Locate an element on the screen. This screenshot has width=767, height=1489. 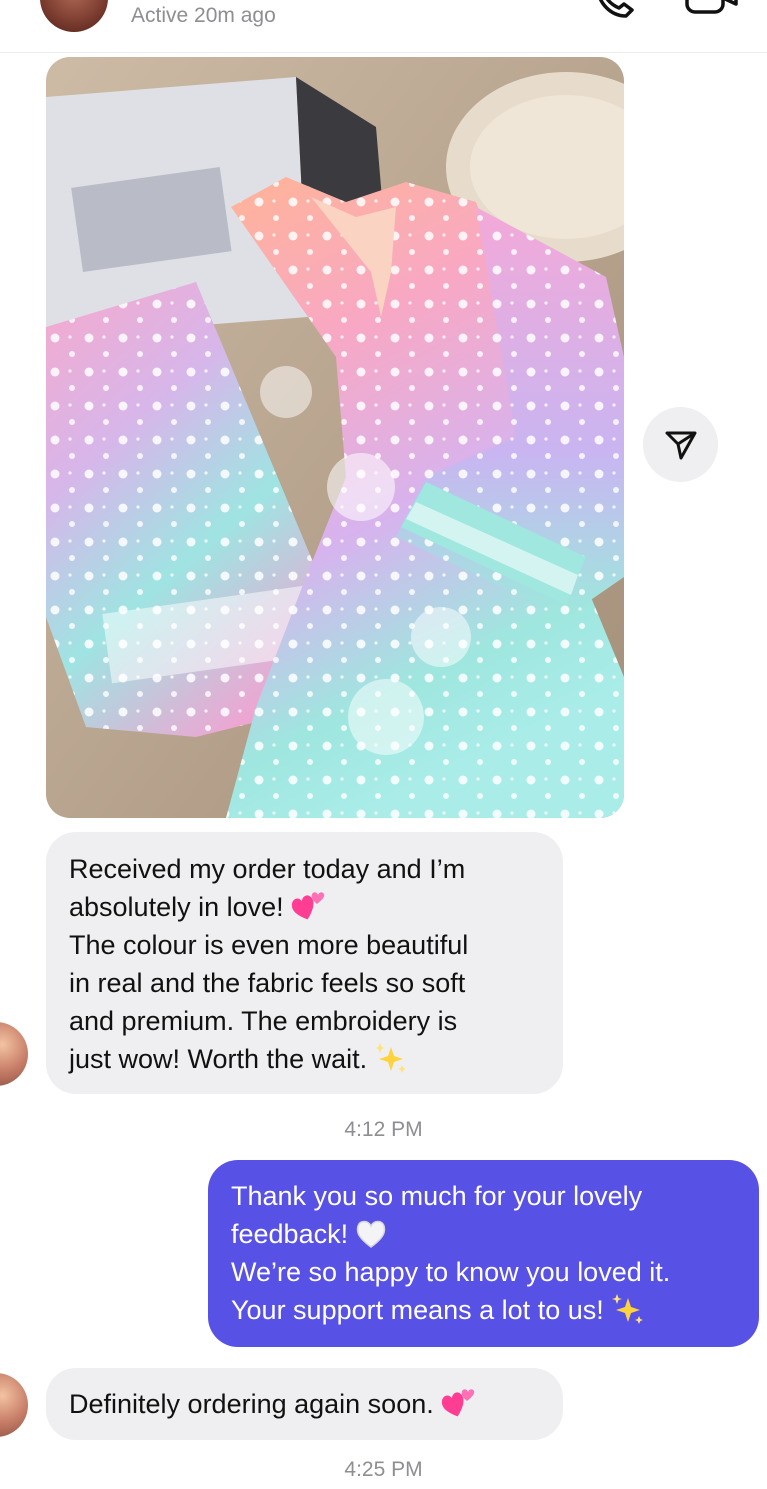
message-text: in real and the fabric feels so soft is located at coordinates (267, 983).